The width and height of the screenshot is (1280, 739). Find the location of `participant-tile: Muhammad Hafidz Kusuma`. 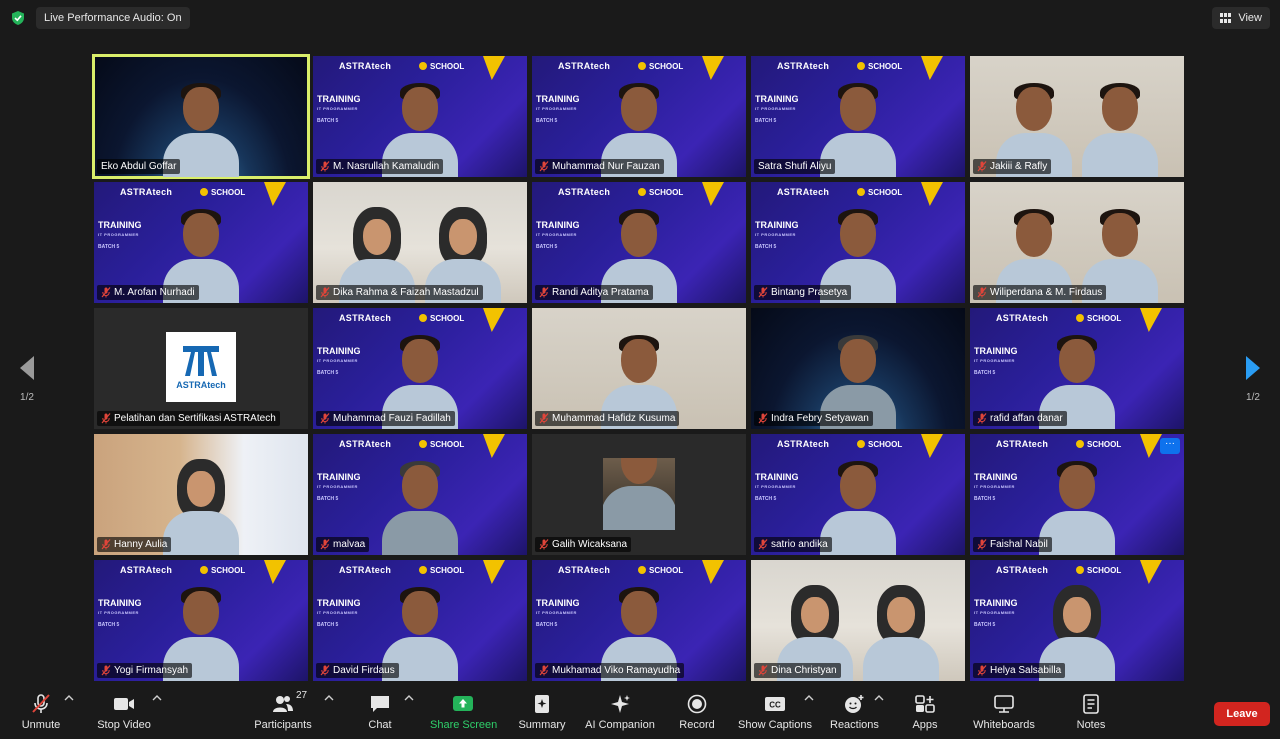

participant-tile: Muhammad Hafidz Kusuma is located at coordinates (639, 368).